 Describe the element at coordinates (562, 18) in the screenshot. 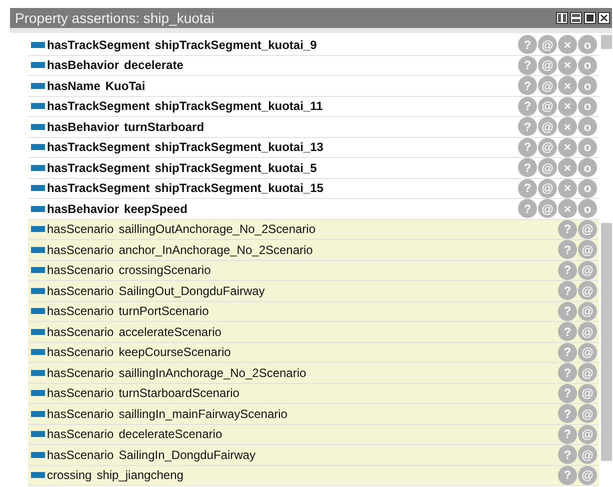

I see `split-columns-icon` at that location.